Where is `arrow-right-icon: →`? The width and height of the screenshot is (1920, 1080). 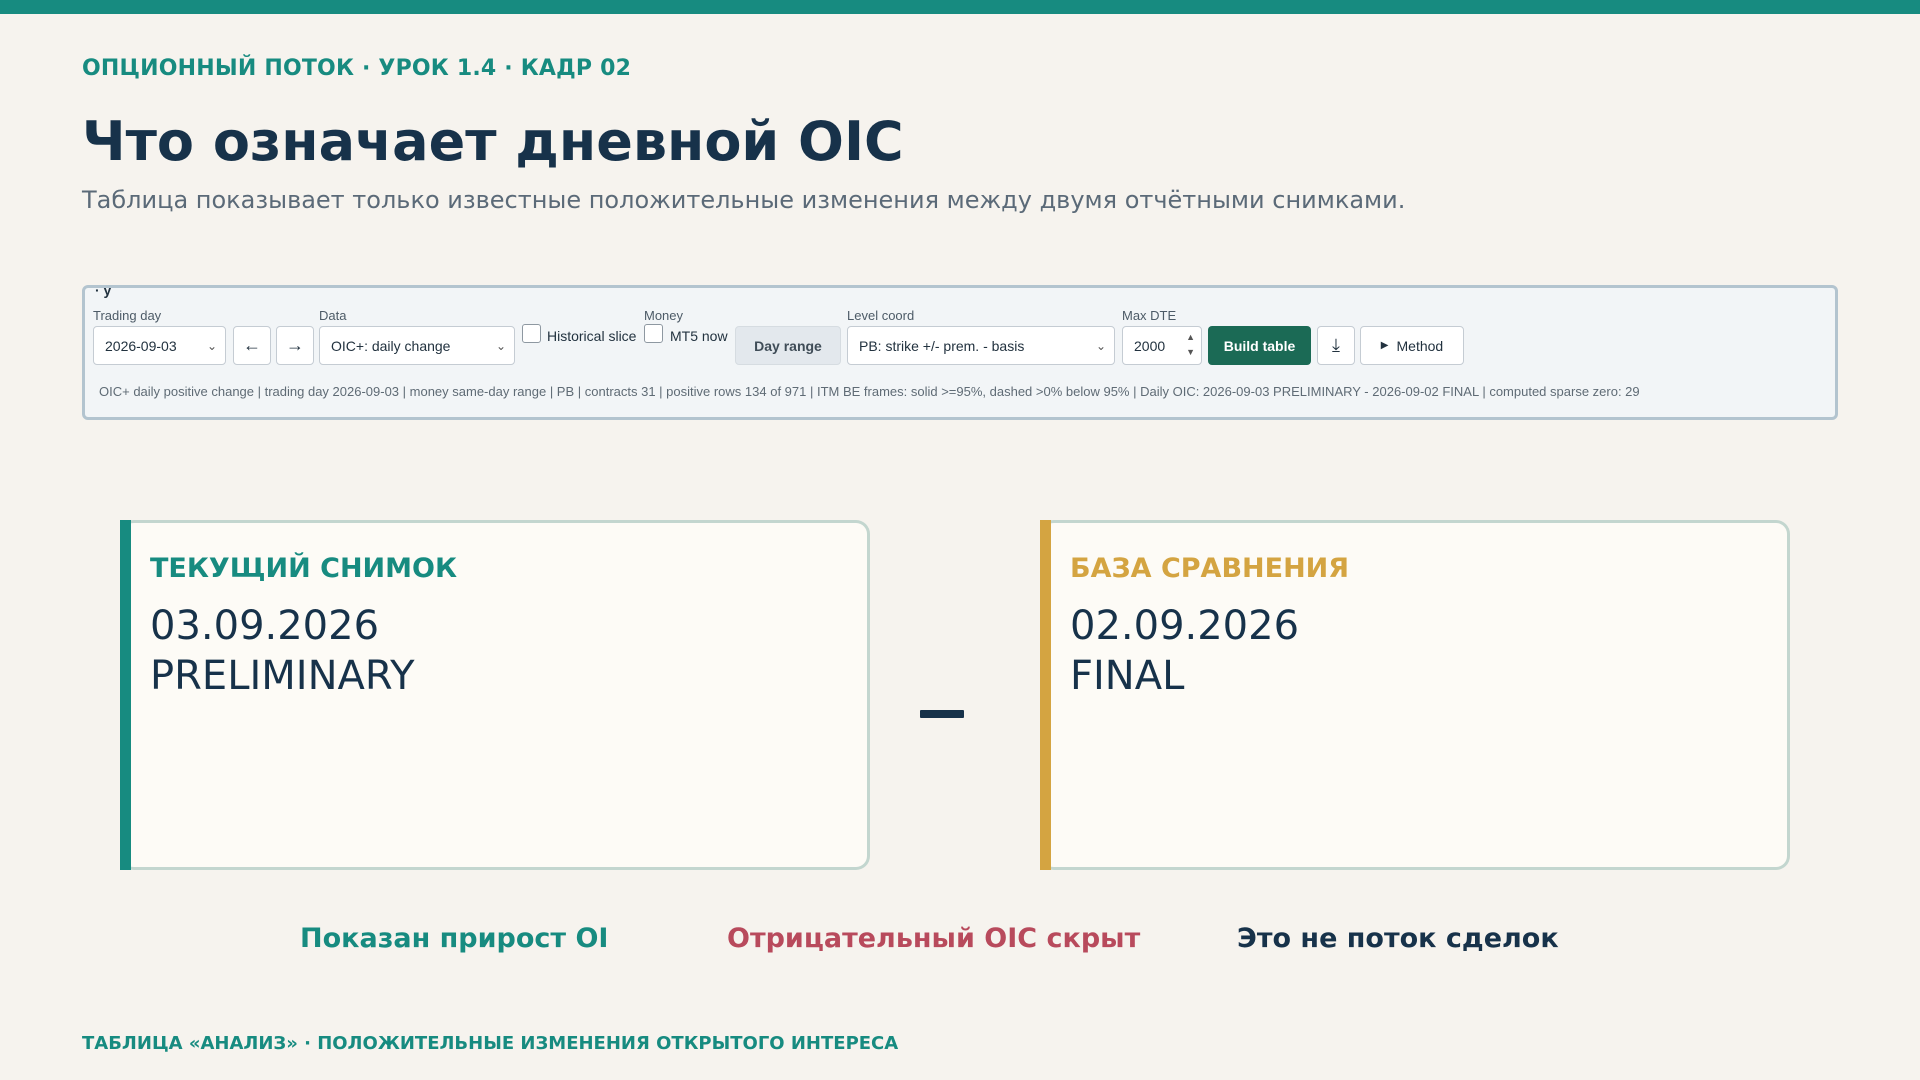 arrow-right-icon: → is located at coordinates (295, 345).